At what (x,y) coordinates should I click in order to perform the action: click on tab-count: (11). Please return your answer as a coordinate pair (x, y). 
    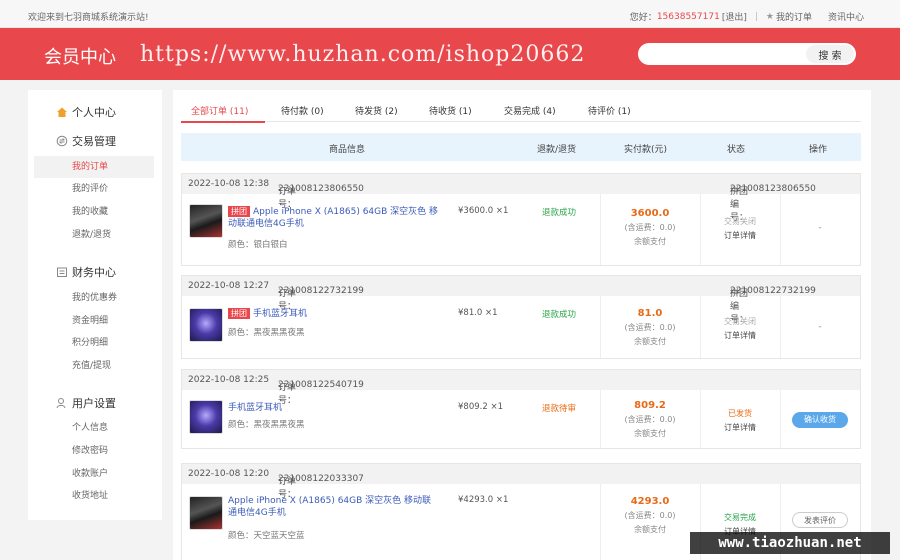
    Looking at the image, I should click on (239, 112).